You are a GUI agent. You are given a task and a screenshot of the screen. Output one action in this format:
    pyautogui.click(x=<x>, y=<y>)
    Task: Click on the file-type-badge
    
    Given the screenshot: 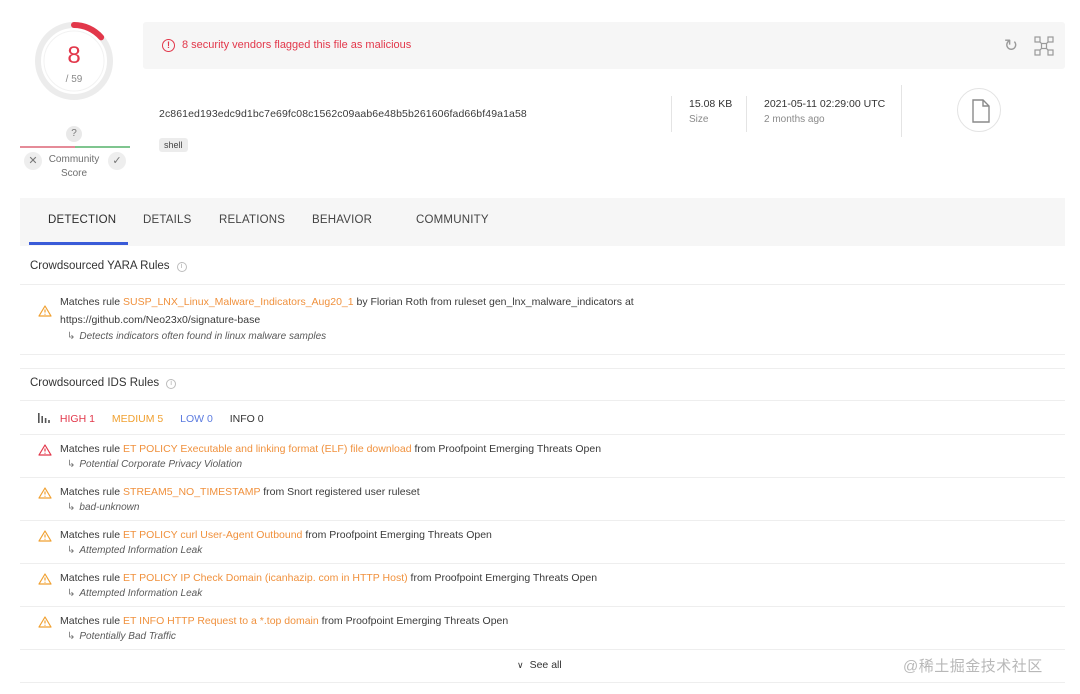 What is the action you would take?
    pyautogui.click(x=979, y=110)
    